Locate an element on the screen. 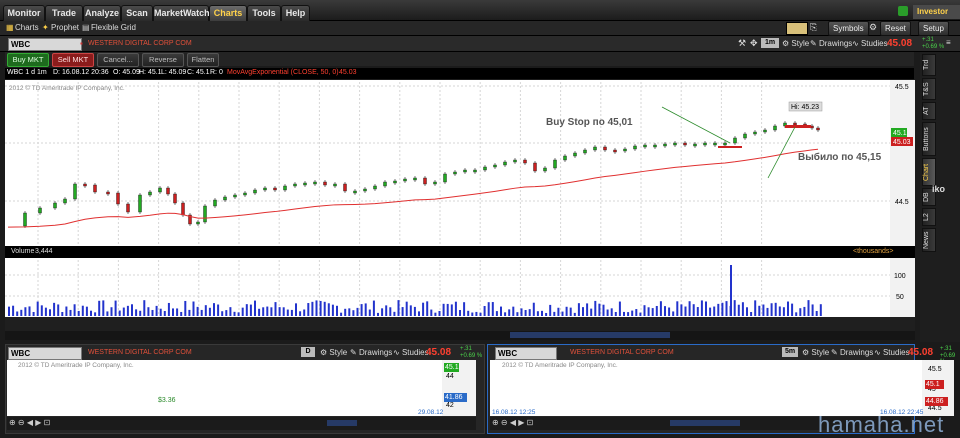 The image size is (960, 438). volume-bar-spike is located at coordinates (731, 290).